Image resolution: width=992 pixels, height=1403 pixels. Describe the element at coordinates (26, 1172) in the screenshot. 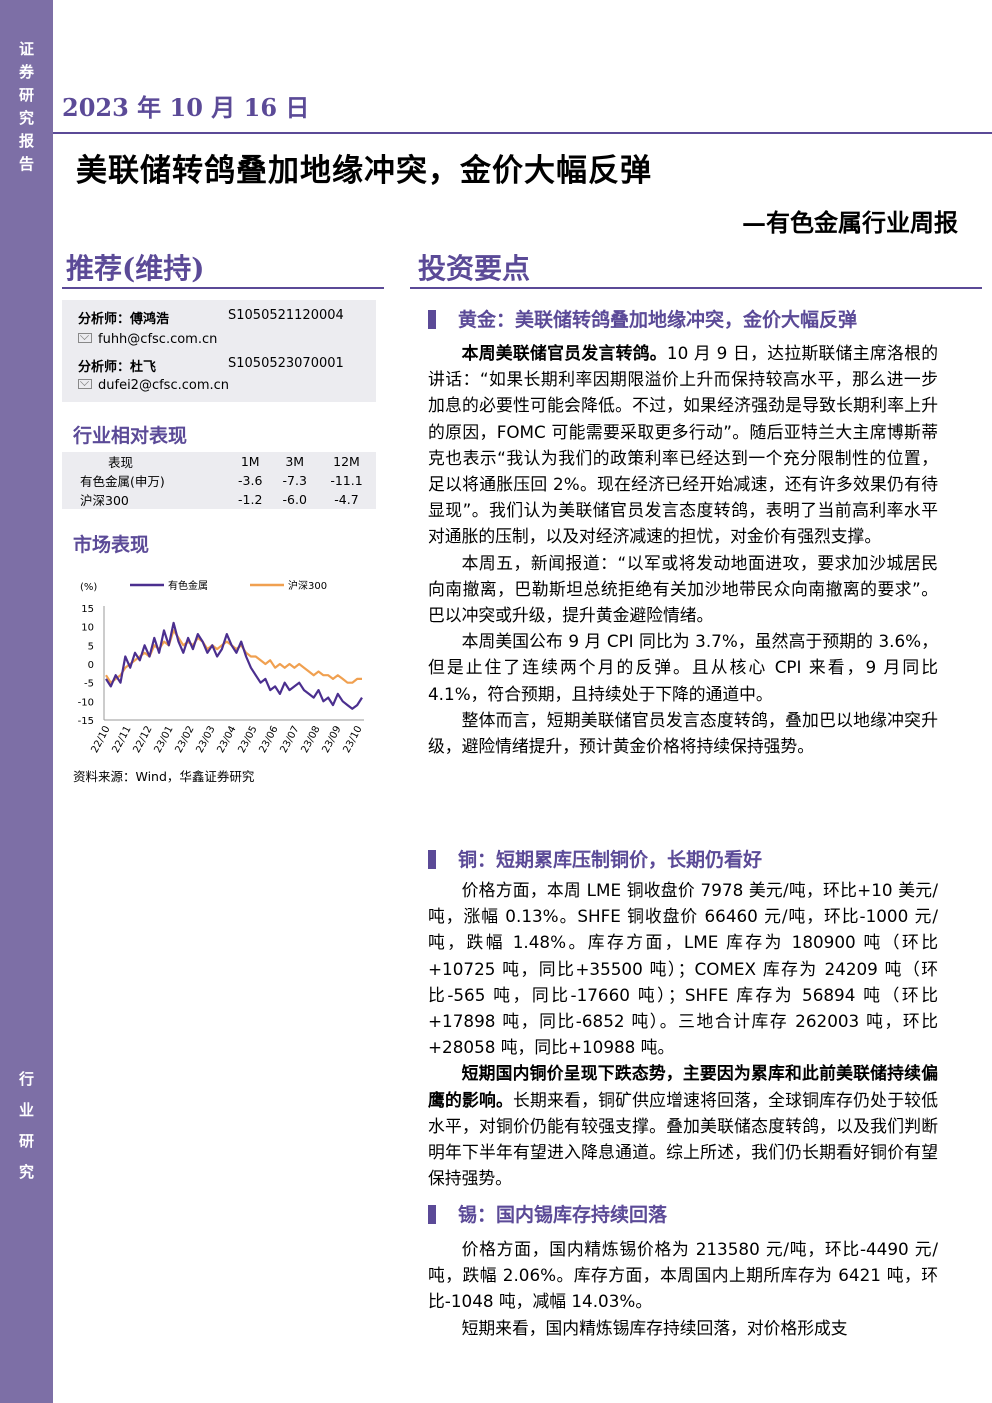

I see `sidebar-char: 究` at that location.